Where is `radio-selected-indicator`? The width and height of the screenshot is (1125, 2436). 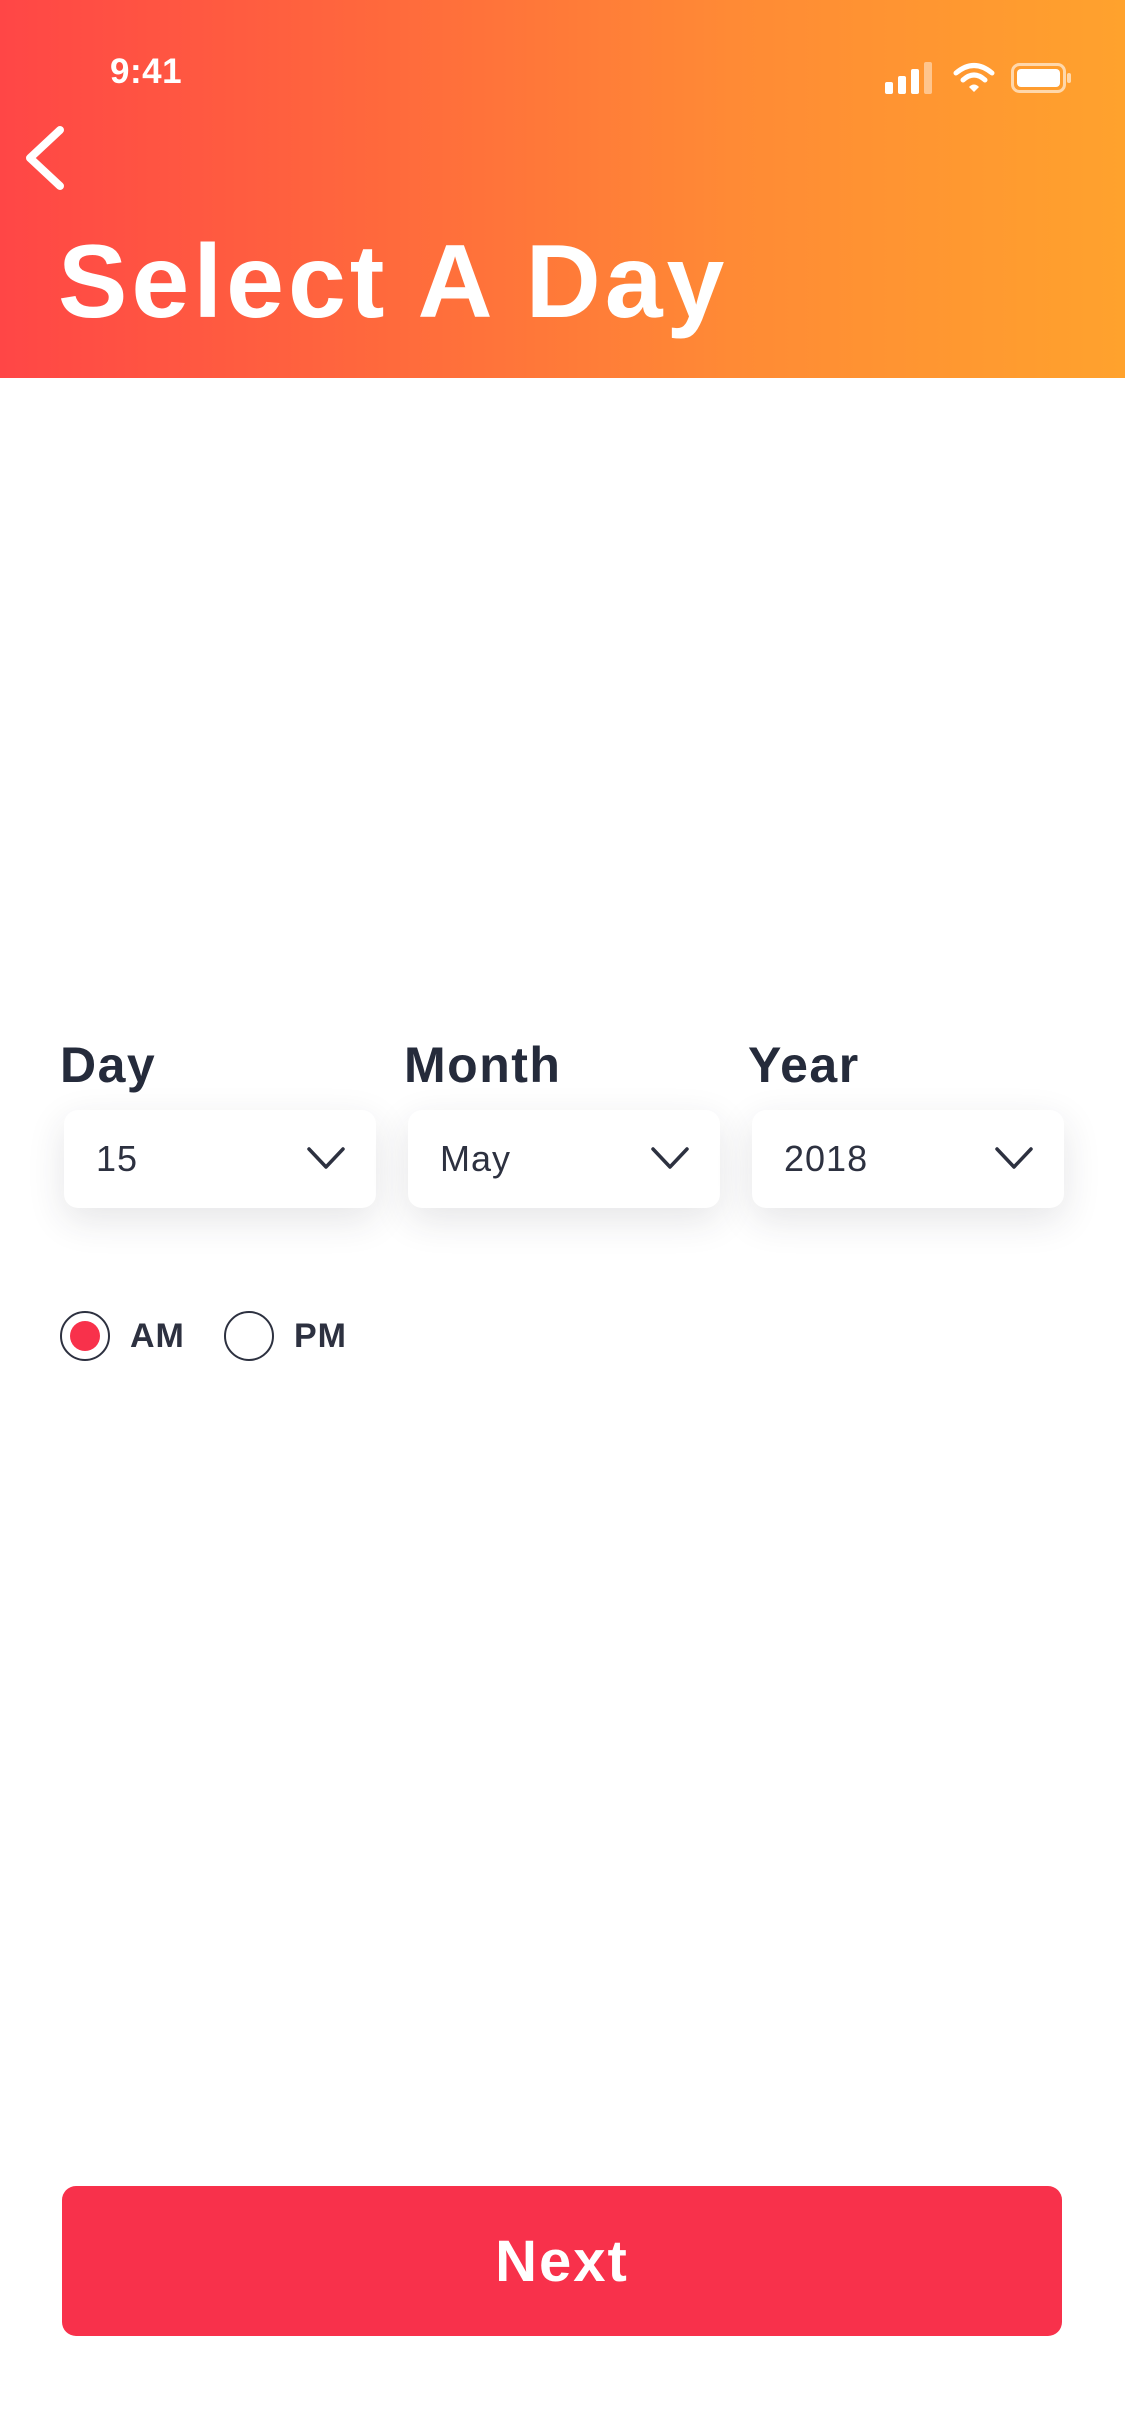
radio-selected-indicator is located at coordinates (85, 1336).